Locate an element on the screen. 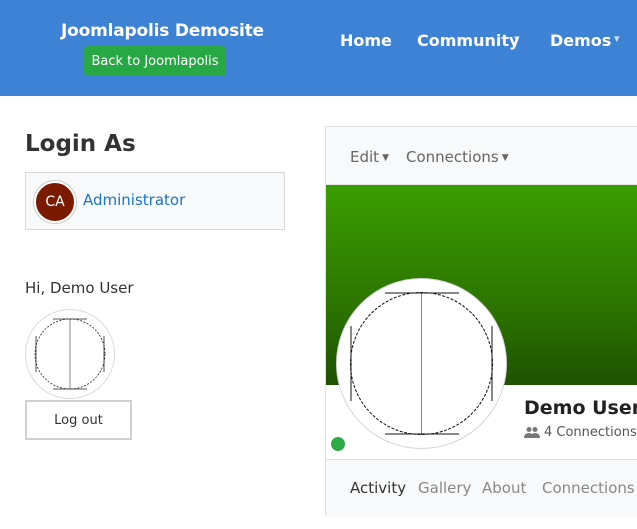  profile-toolbar: Edit ▼ Connections ▼ is located at coordinates (481, 156).